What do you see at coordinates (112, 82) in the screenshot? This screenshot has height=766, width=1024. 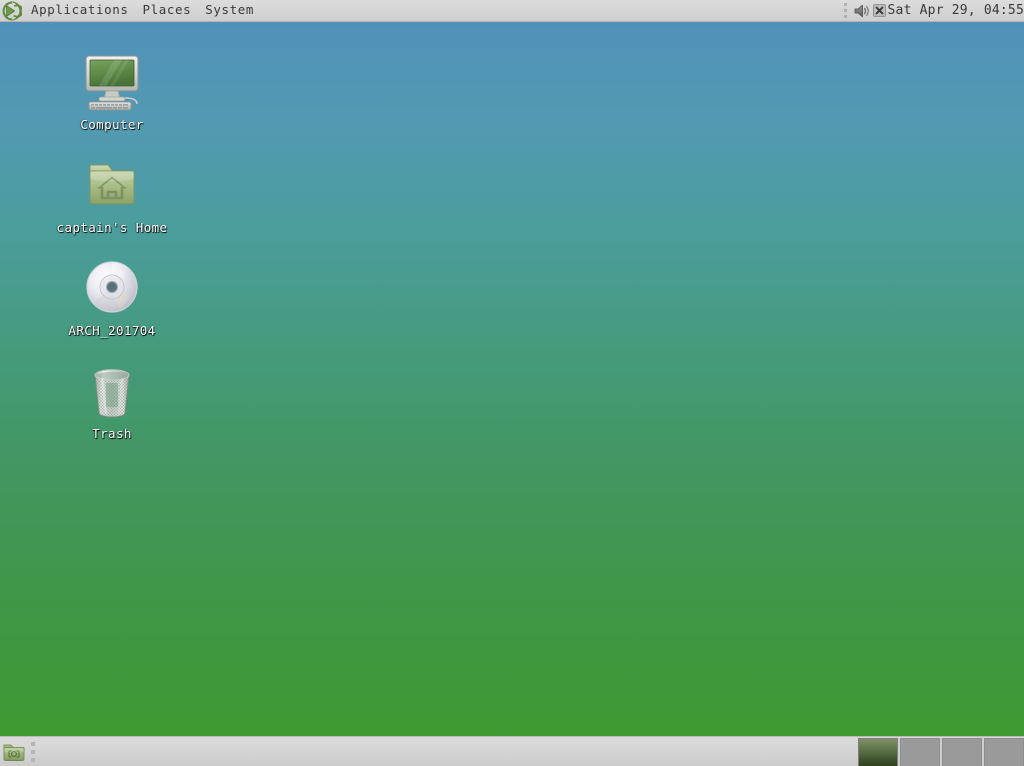 I see `computer-monitor-icon` at bounding box center [112, 82].